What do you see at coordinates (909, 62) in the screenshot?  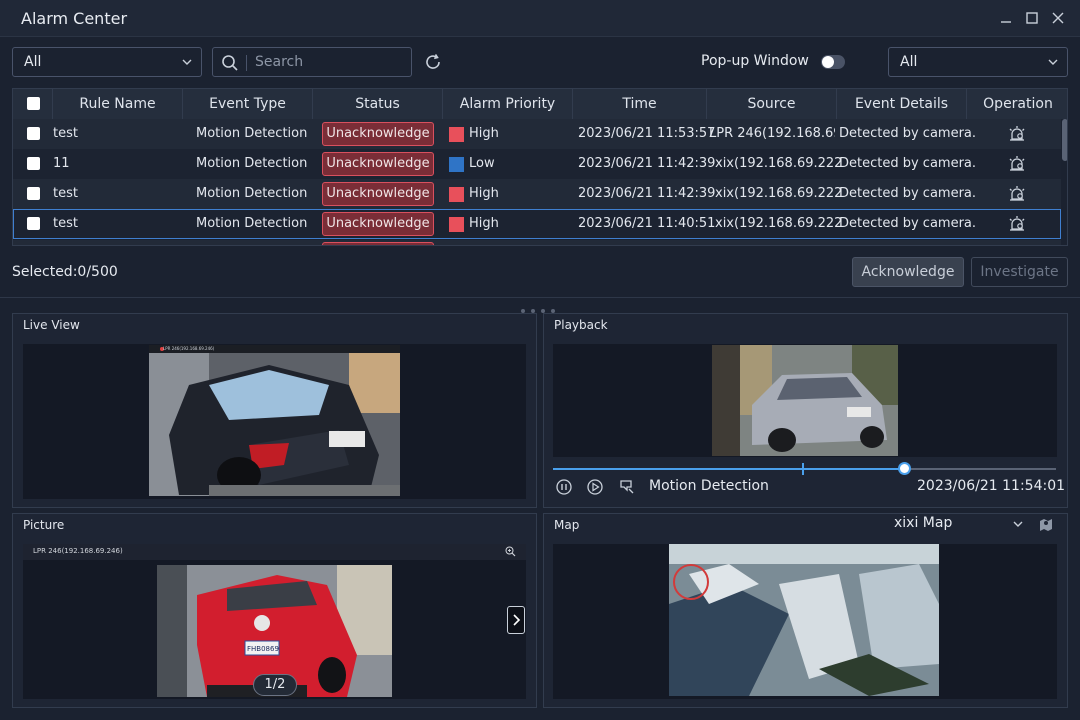 I see `filter-select-right-value: All` at bounding box center [909, 62].